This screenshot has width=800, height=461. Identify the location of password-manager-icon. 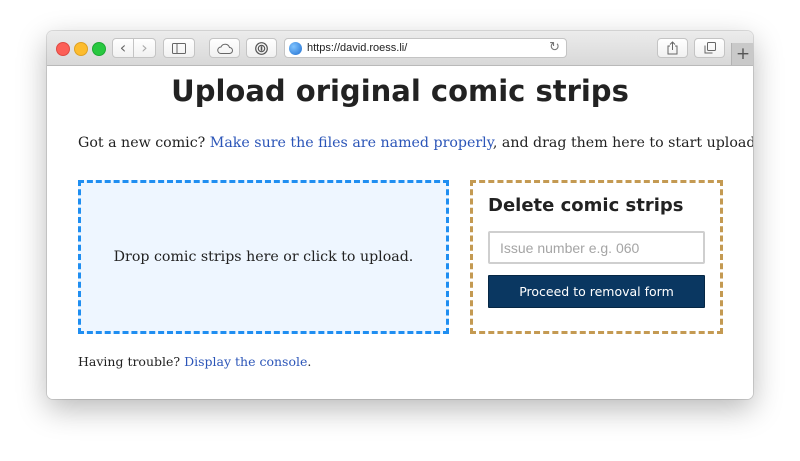
(261, 48).